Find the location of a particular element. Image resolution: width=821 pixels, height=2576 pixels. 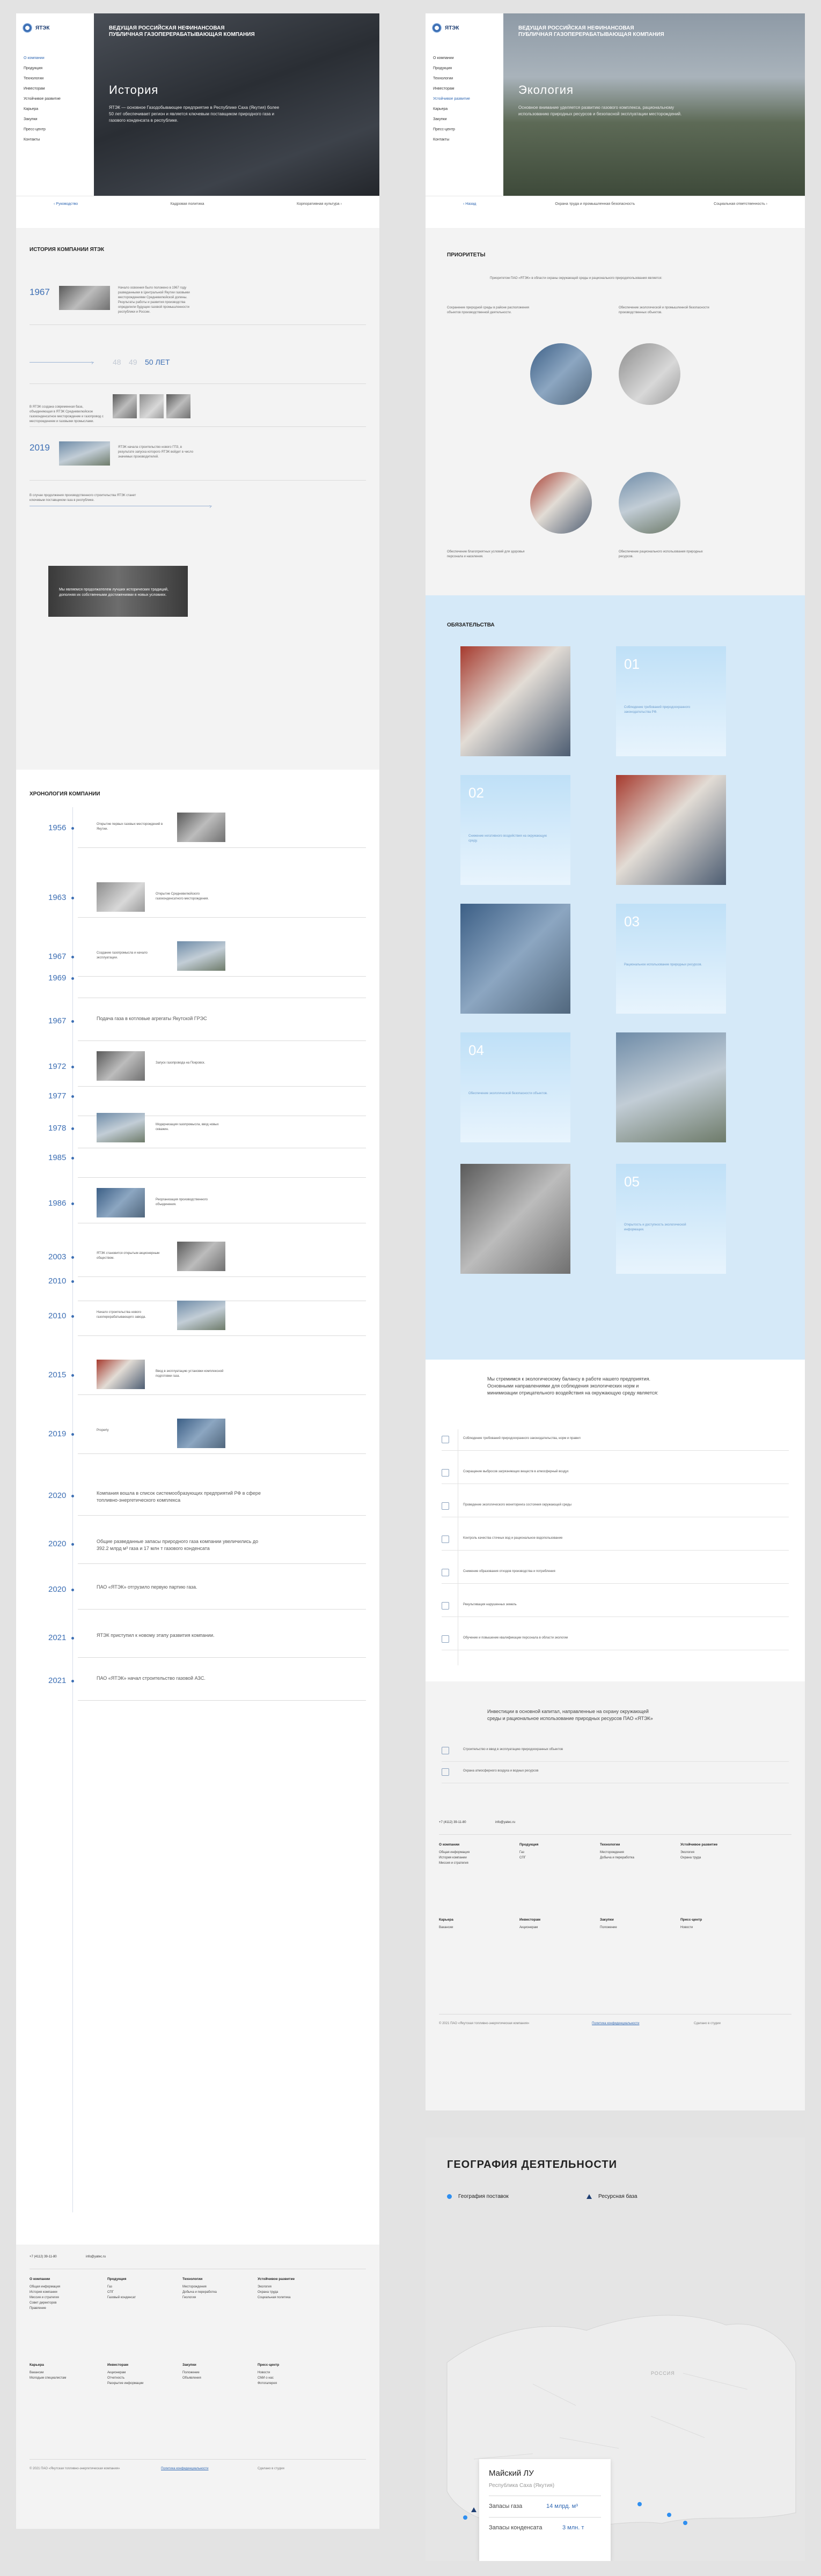

footer-link: Геология is located at coordinates (199, 2297).